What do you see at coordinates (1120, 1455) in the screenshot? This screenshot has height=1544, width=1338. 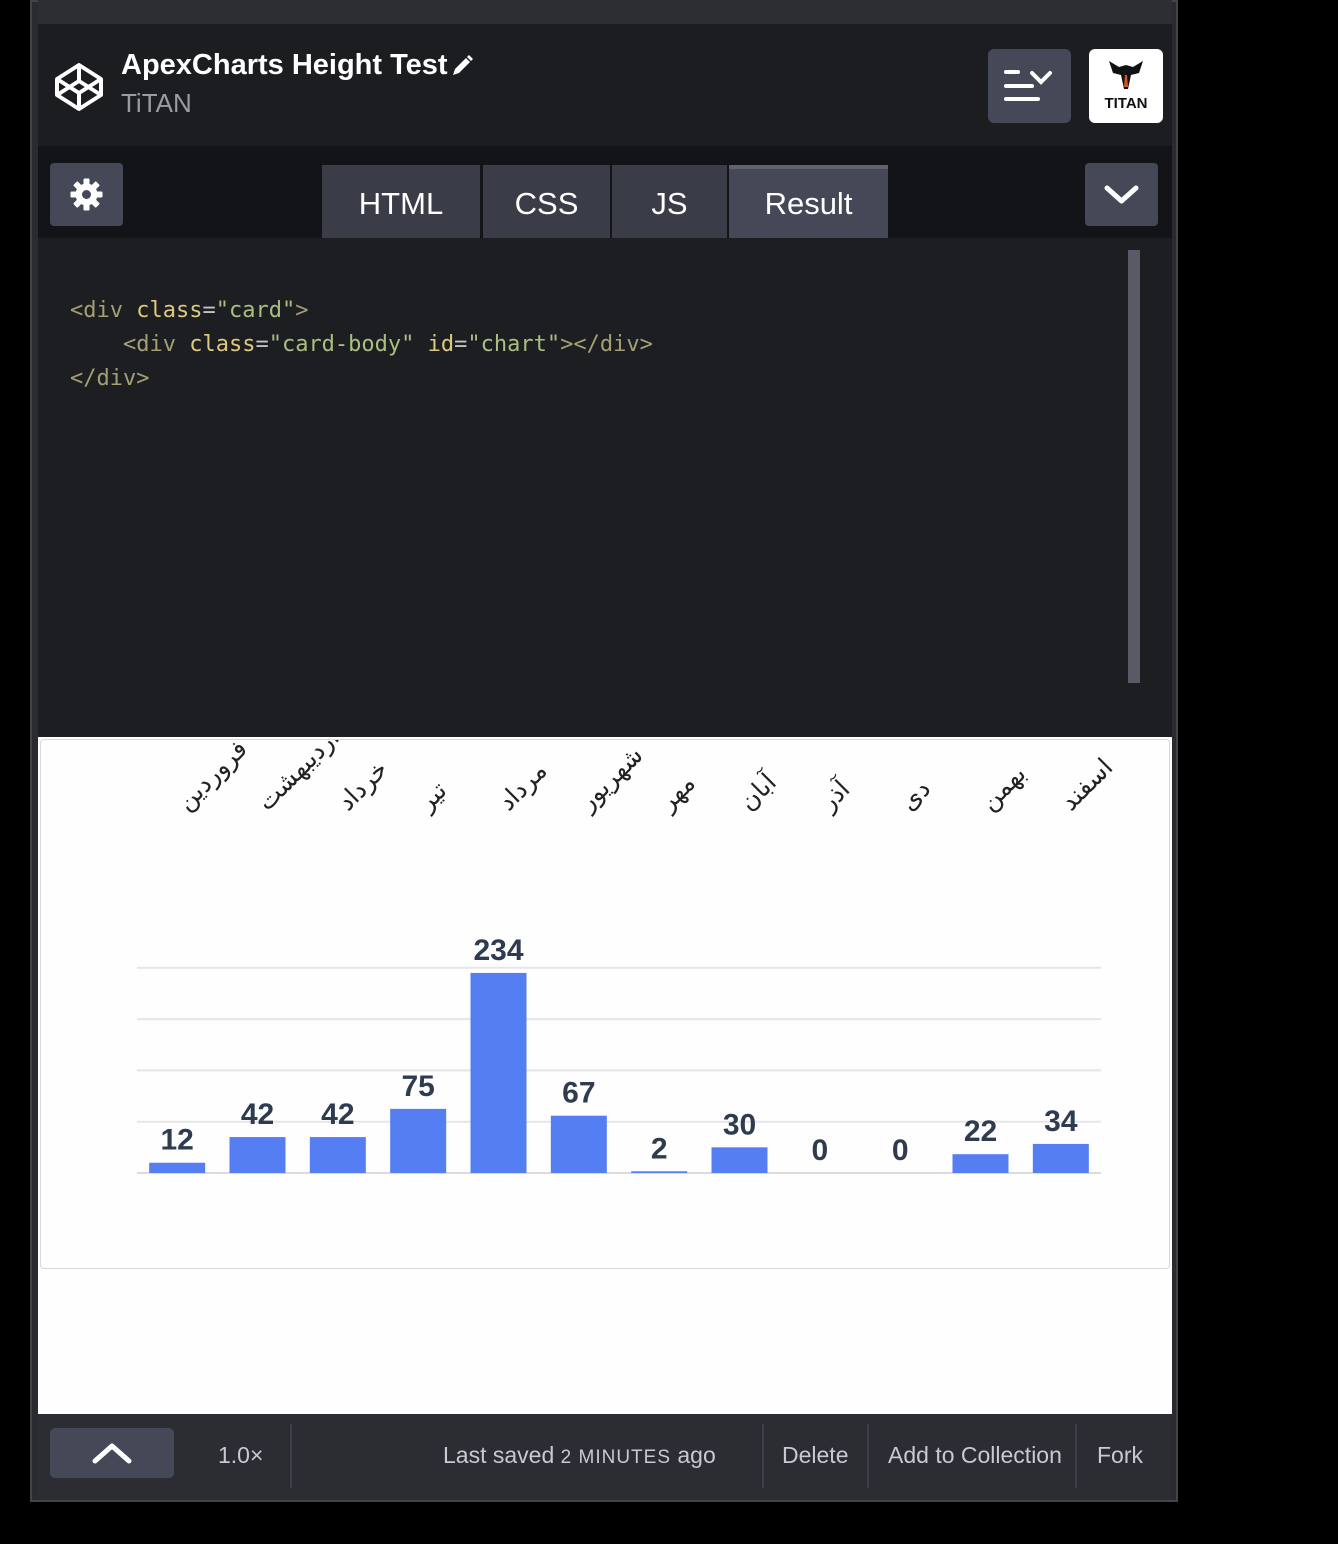 I see `fork-button: Fork` at bounding box center [1120, 1455].